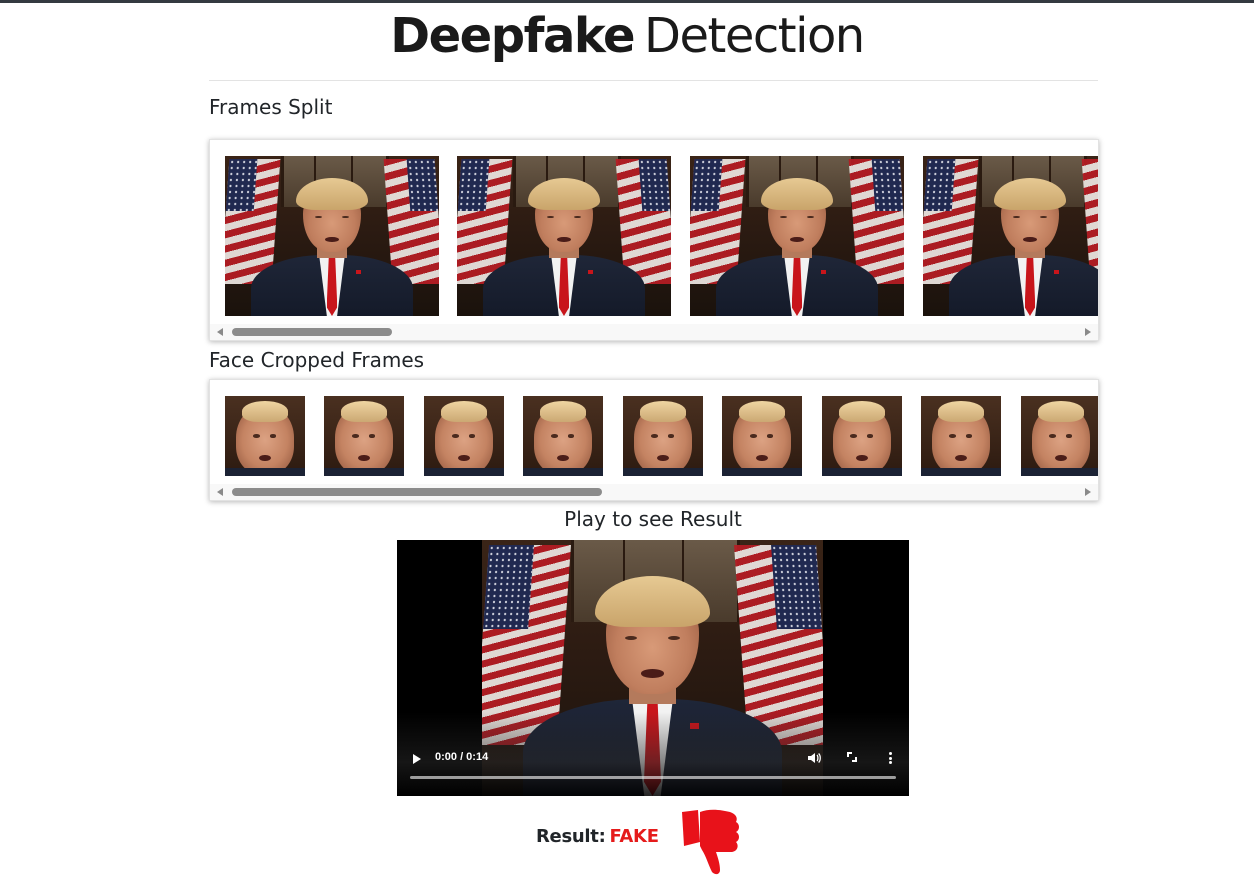 The image size is (1254, 876). What do you see at coordinates (634, 836) in the screenshot?
I see `result-value: FAKE` at bounding box center [634, 836].